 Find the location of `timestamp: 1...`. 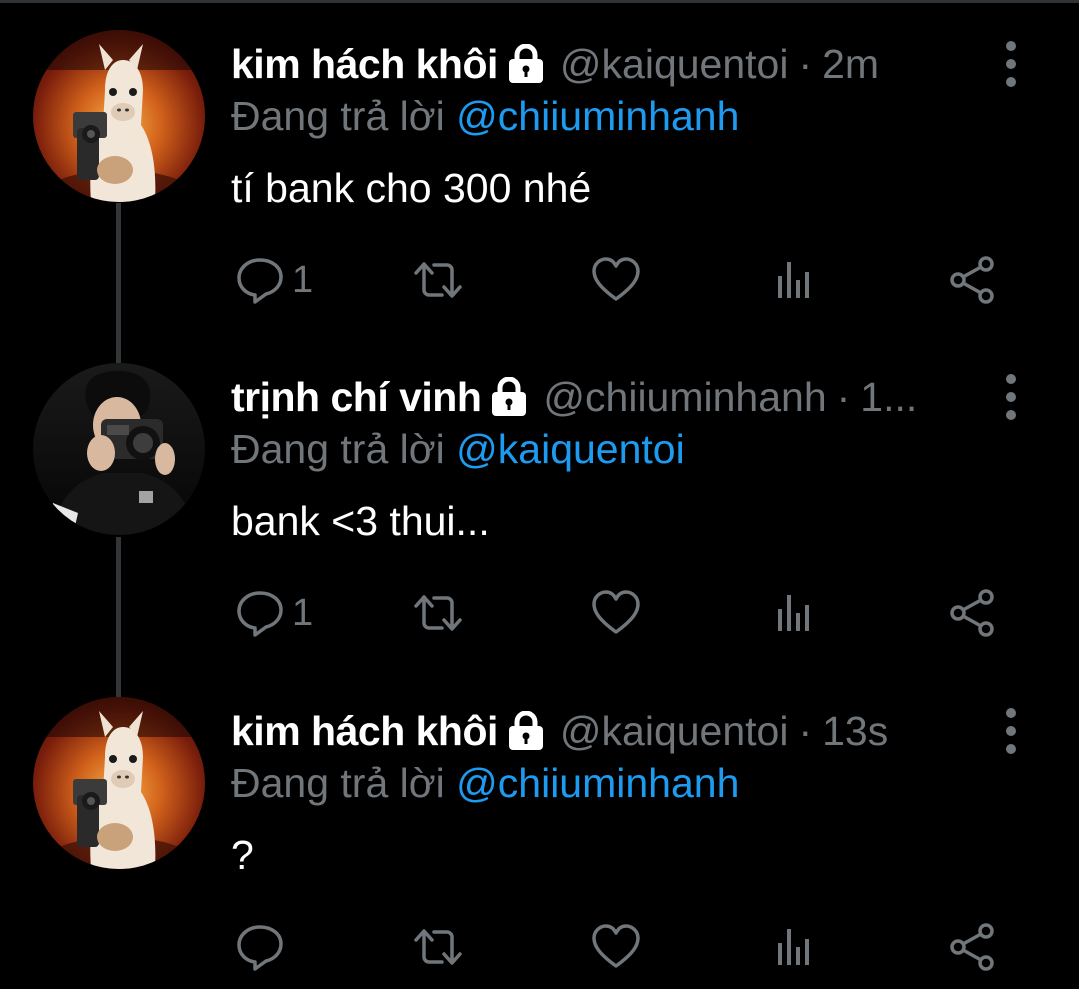

timestamp: 1... is located at coordinates (888, 397).